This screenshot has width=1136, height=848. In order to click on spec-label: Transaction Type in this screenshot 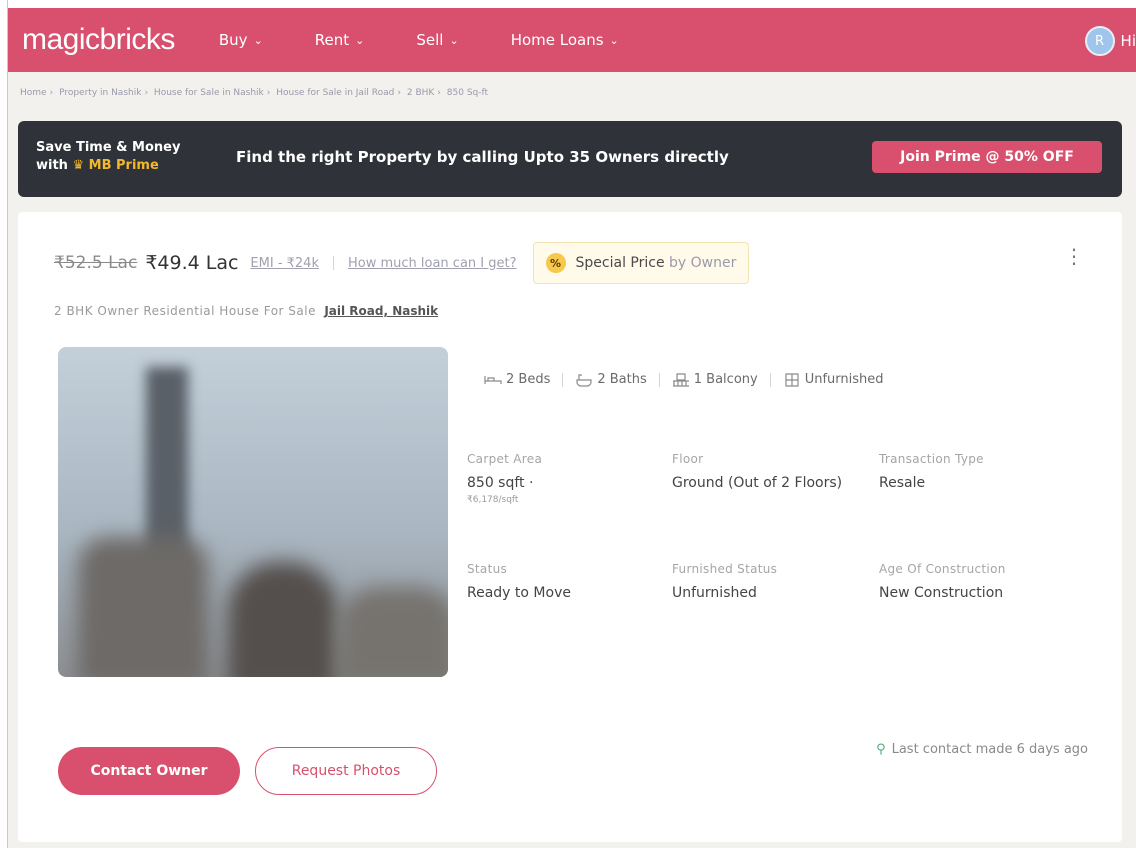, I will do `click(931, 459)`.